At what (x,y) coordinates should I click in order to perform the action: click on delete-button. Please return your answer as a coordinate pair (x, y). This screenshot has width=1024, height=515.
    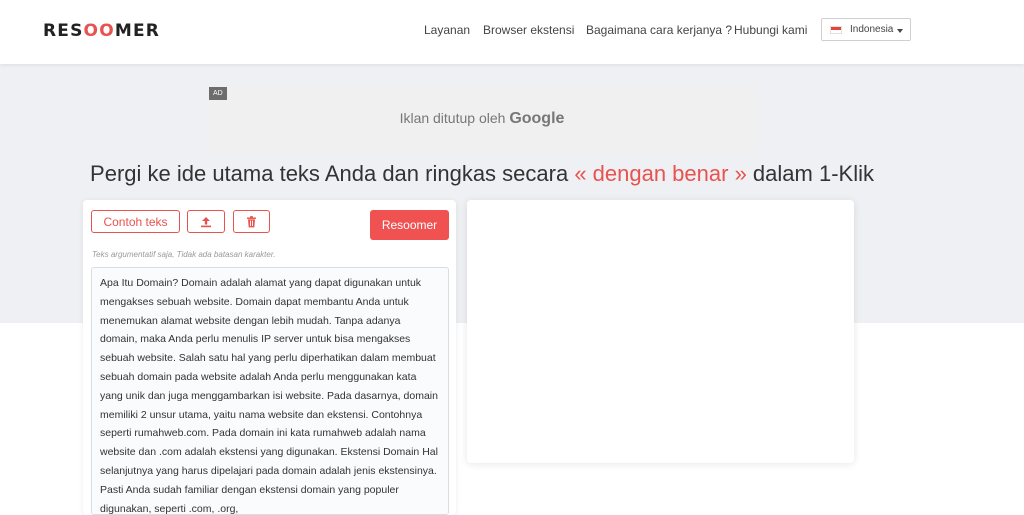
    Looking at the image, I should click on (251, 221).